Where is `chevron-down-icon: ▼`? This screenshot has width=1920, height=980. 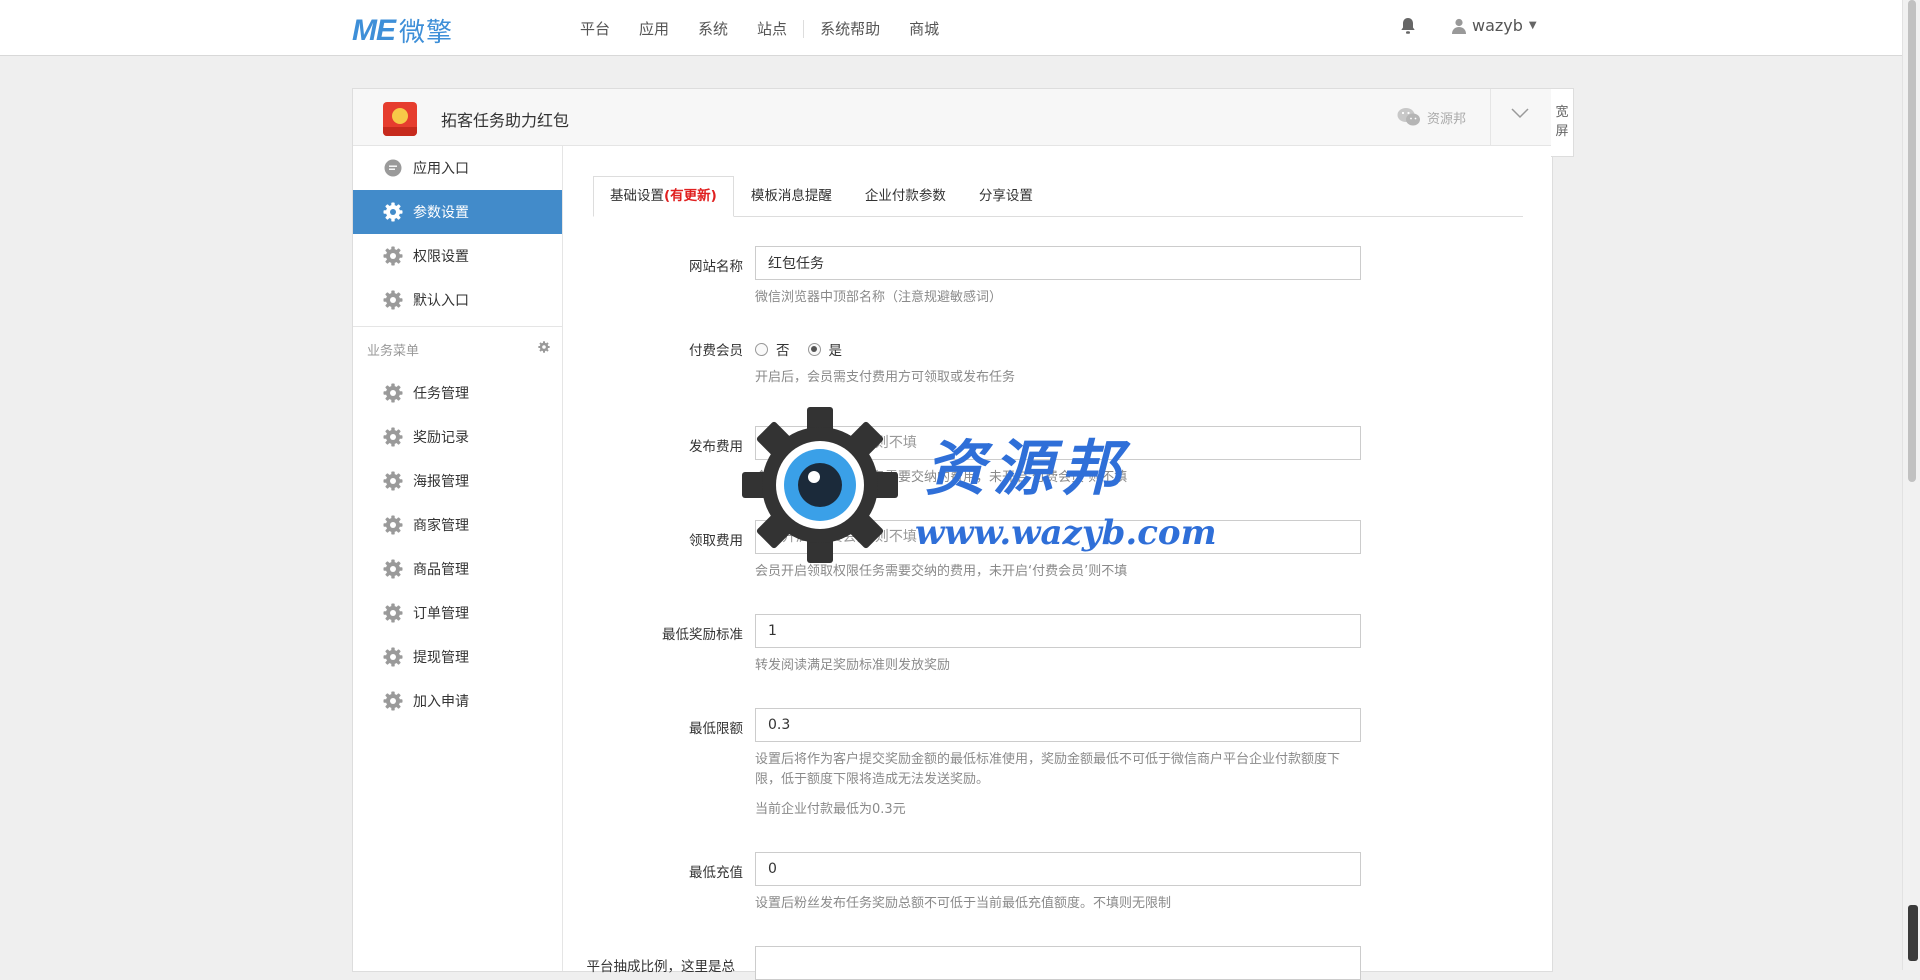 chevron-down-icon: ▼ is located at coordinates (1532, 25).